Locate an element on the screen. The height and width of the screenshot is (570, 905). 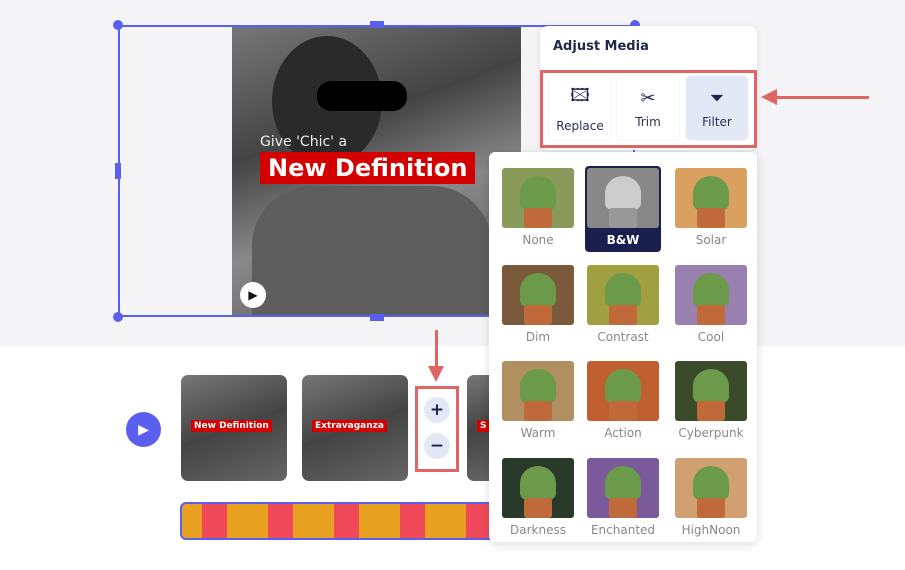
filter-option-bw: B&W is located at coordinates (623, 209).